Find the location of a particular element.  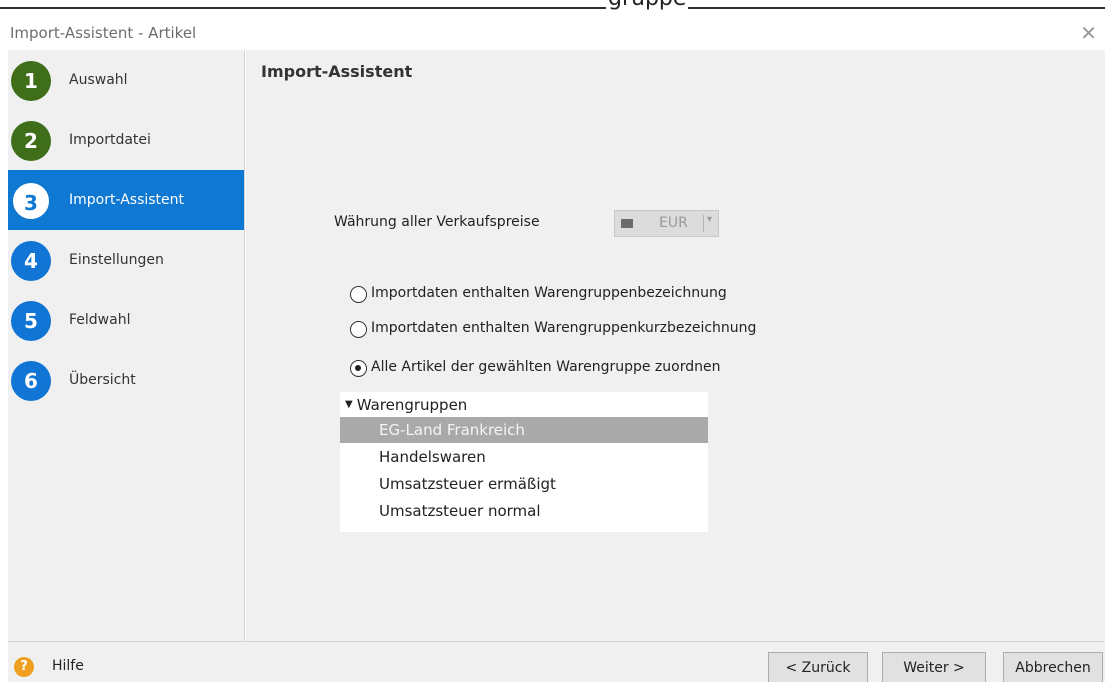

step-label: Auswahl is located at coordinates (98, 80).